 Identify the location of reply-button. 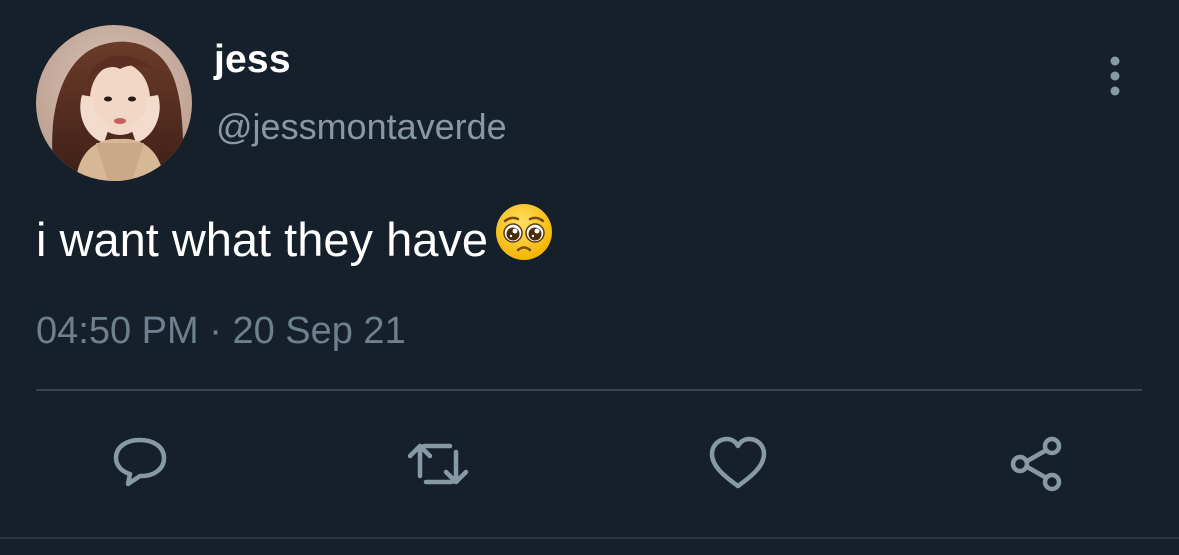
(140, 464).